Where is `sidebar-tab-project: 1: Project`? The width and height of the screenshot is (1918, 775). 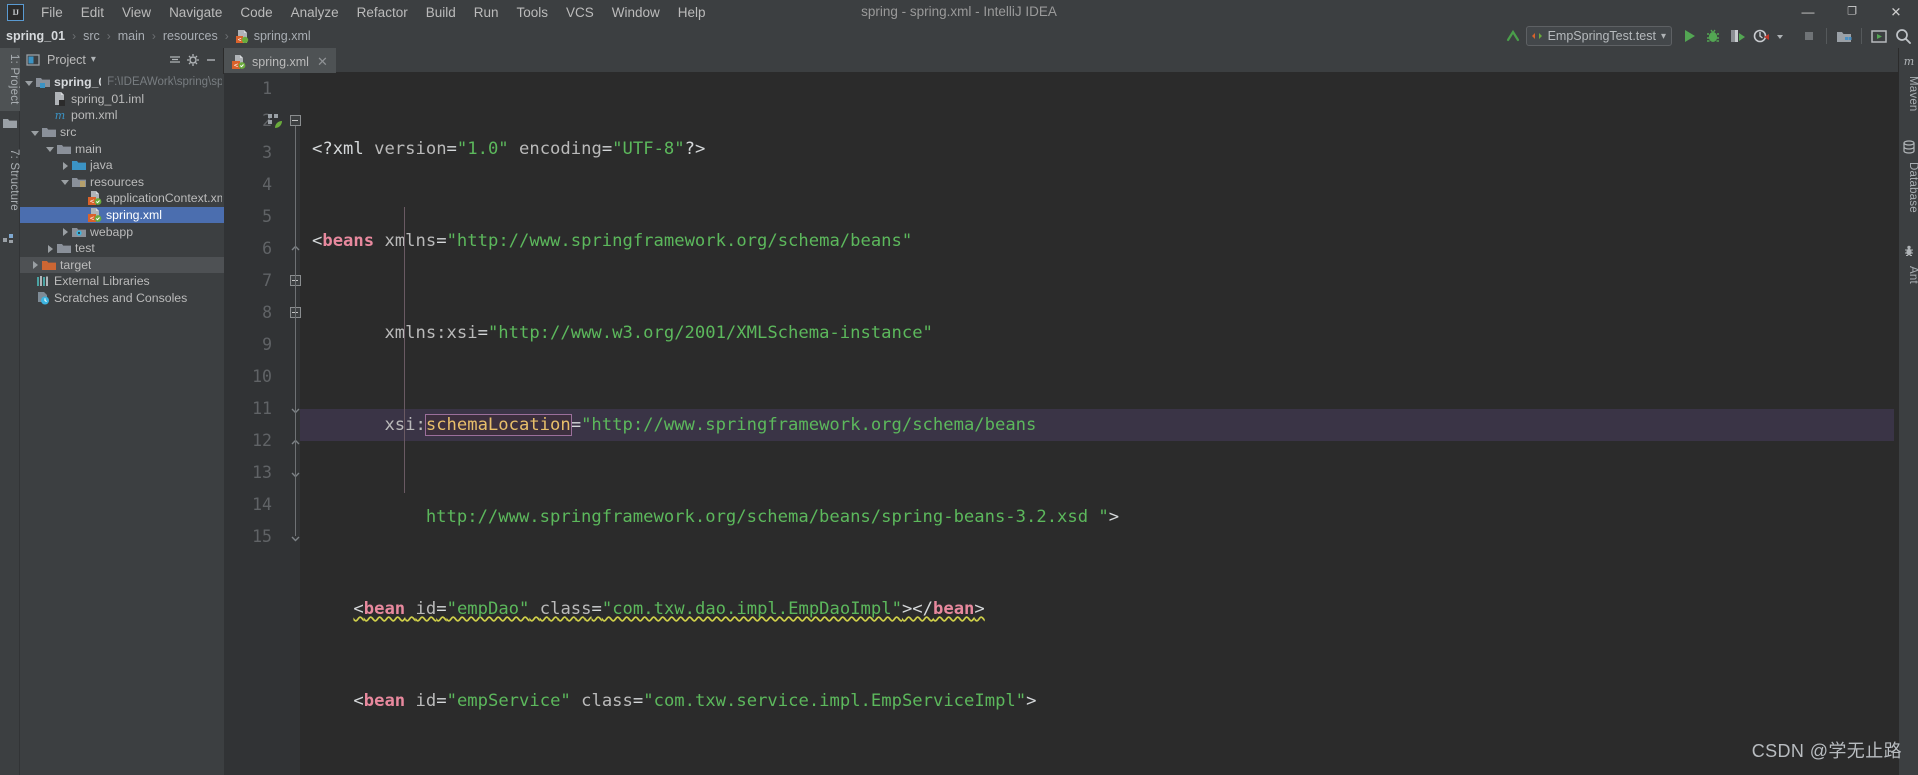 sidebar-tab-project: 1: Project is located at coordinates (10, 79).